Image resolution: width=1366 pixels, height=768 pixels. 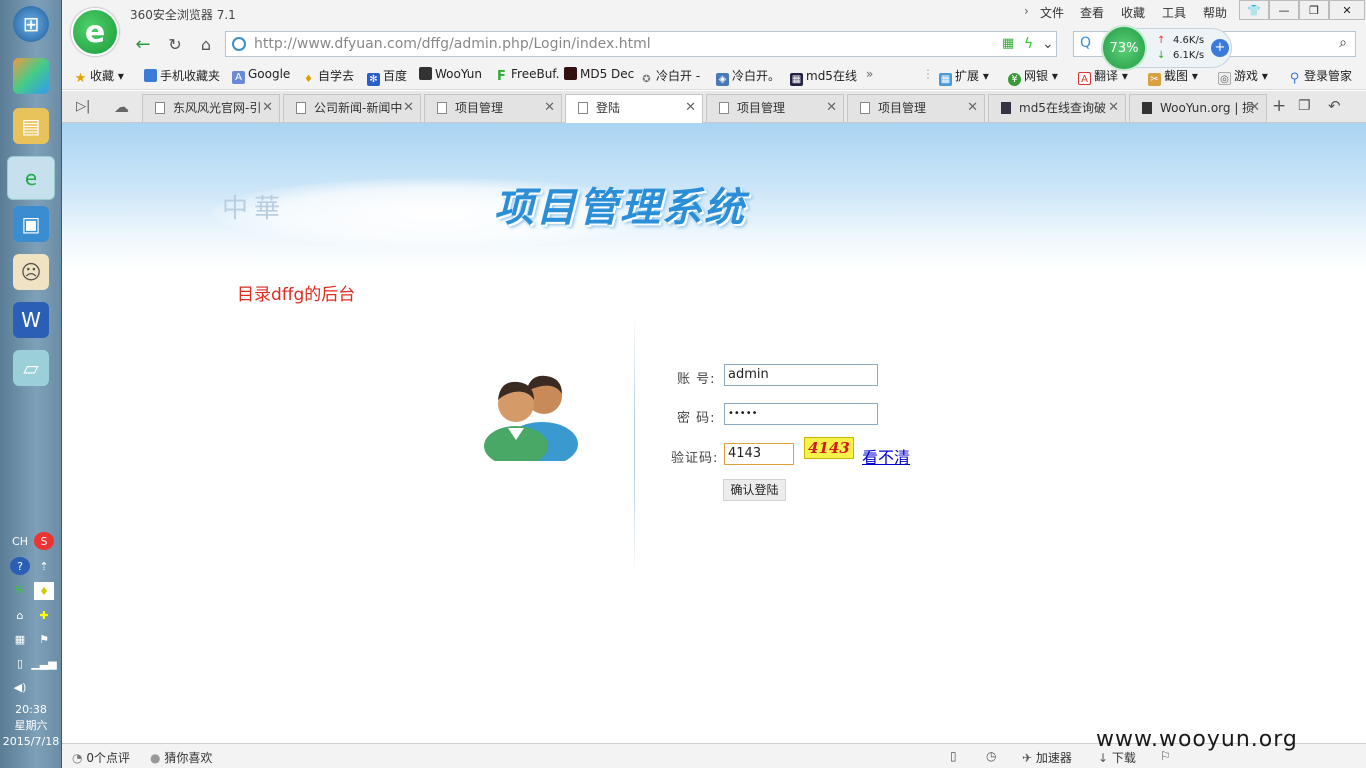 What do you see at coordinates (1243, 76) in the screenshot?
I see `toolbar-games: ◎ 游戏 ▾` at bounding box center [1243, 76].